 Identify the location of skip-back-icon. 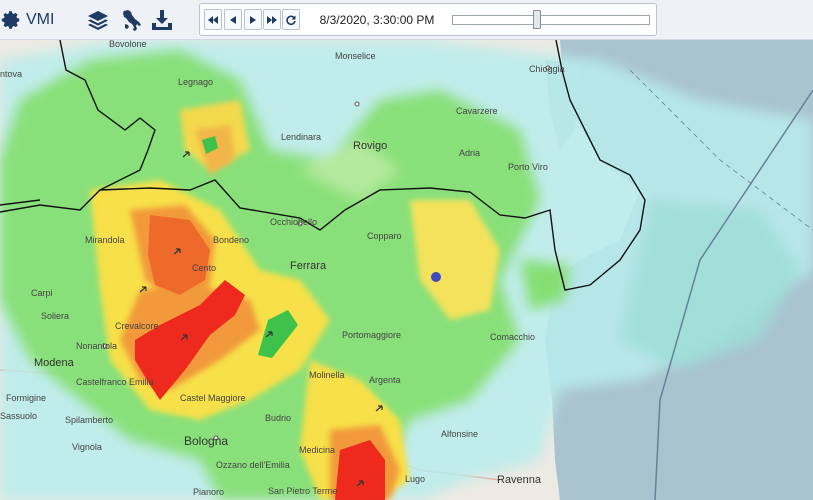
(213, 19).